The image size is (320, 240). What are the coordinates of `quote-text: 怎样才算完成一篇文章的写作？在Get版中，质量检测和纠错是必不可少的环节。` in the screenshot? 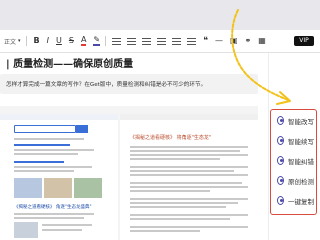 It's located at (106, 85).